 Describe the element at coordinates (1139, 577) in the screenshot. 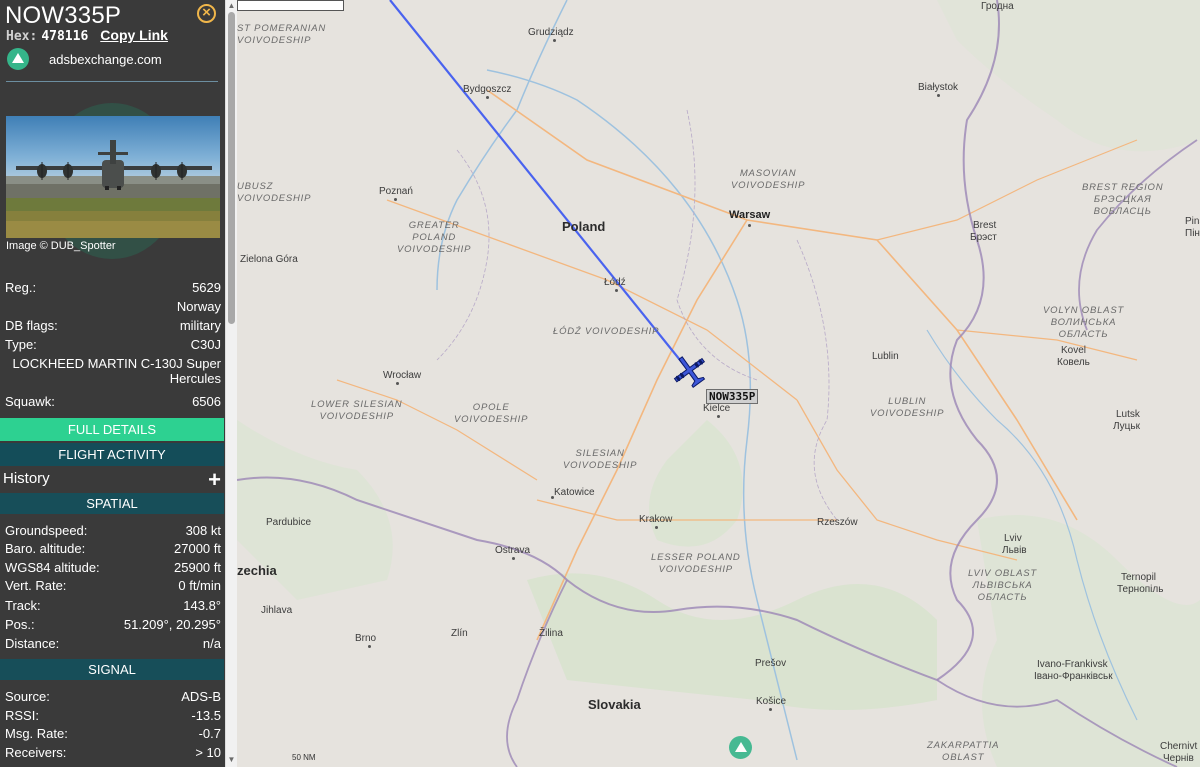

I see `city-label-ternopil: Ternopil` at that location.